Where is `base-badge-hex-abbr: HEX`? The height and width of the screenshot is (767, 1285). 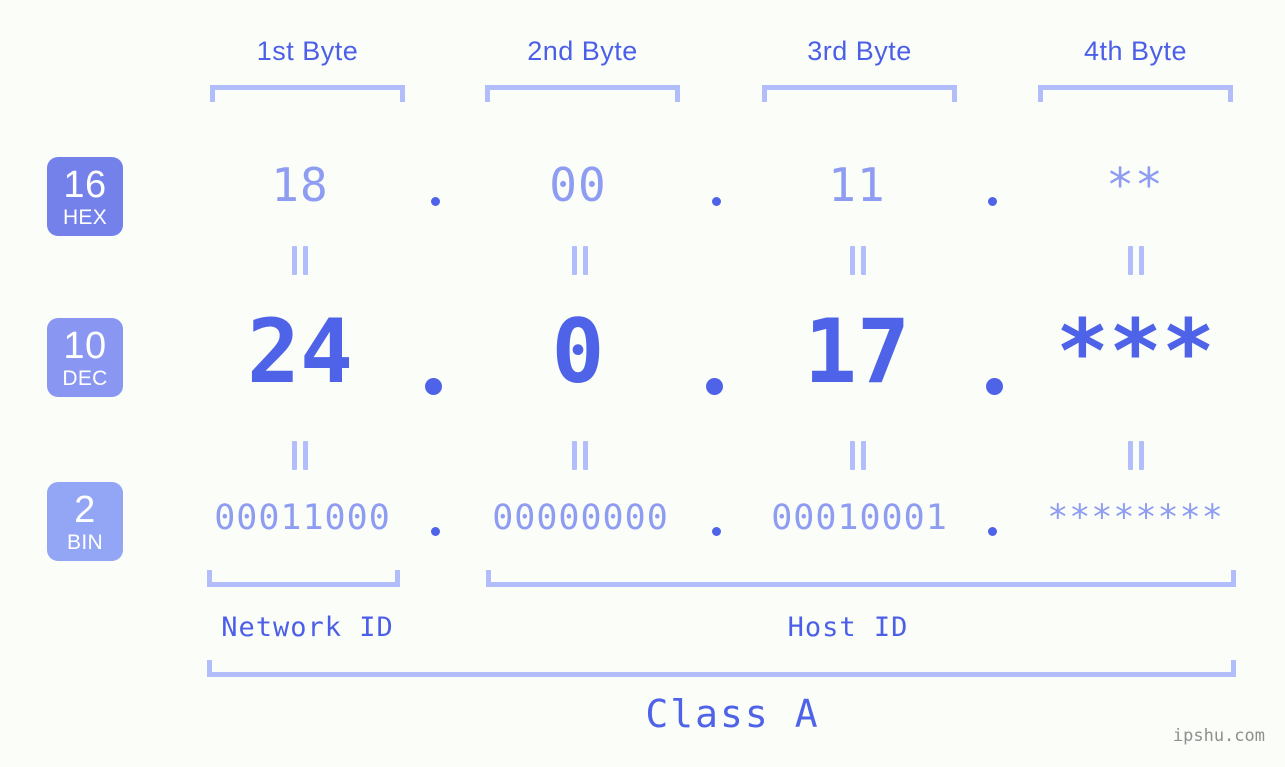
base-badge-hex-abbr: HEX is located at coordinates (85, 217).